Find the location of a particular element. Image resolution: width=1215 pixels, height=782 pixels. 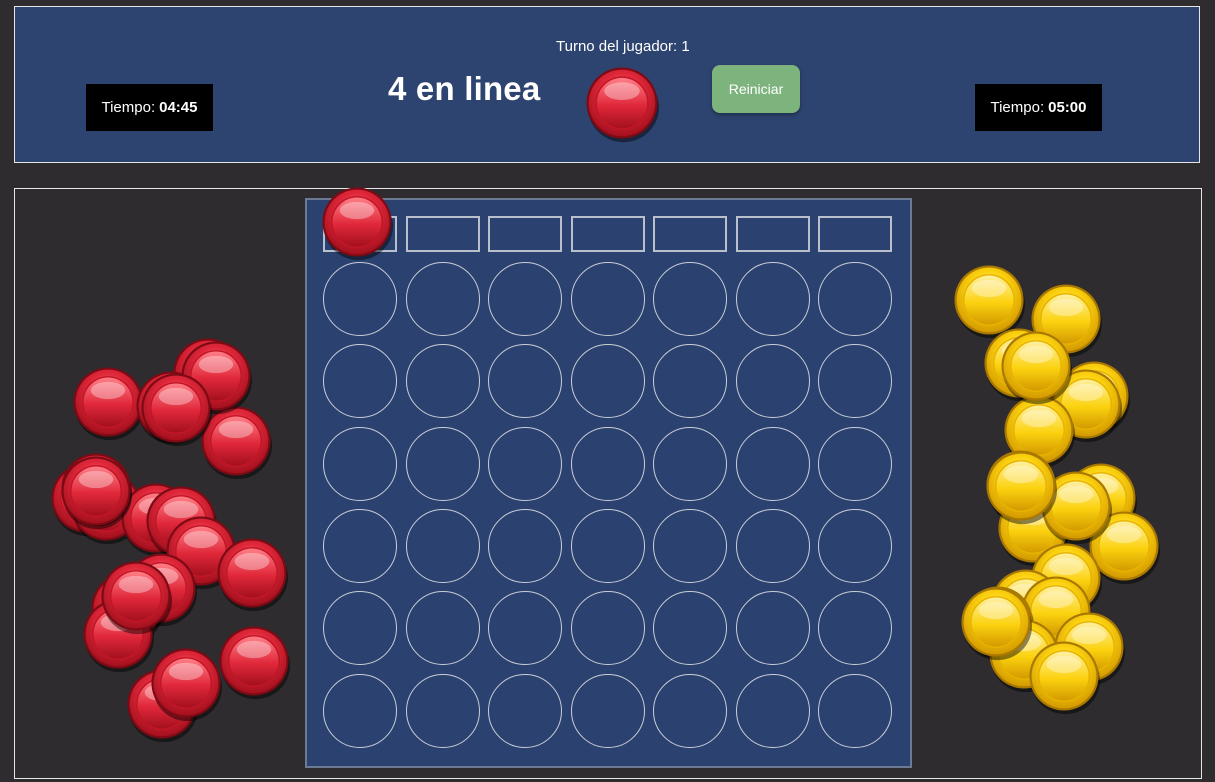

player2-timer: Tiempo: 05:00 is located at coordinates (1038, 107).